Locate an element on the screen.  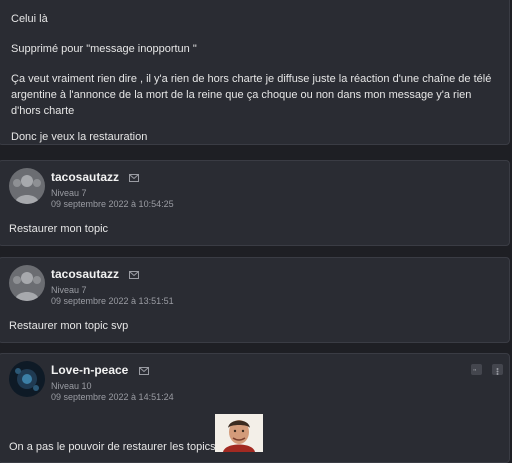
post-date: 09 septembre 2022 à 10:54:25 is located at coordinates (112, 204).